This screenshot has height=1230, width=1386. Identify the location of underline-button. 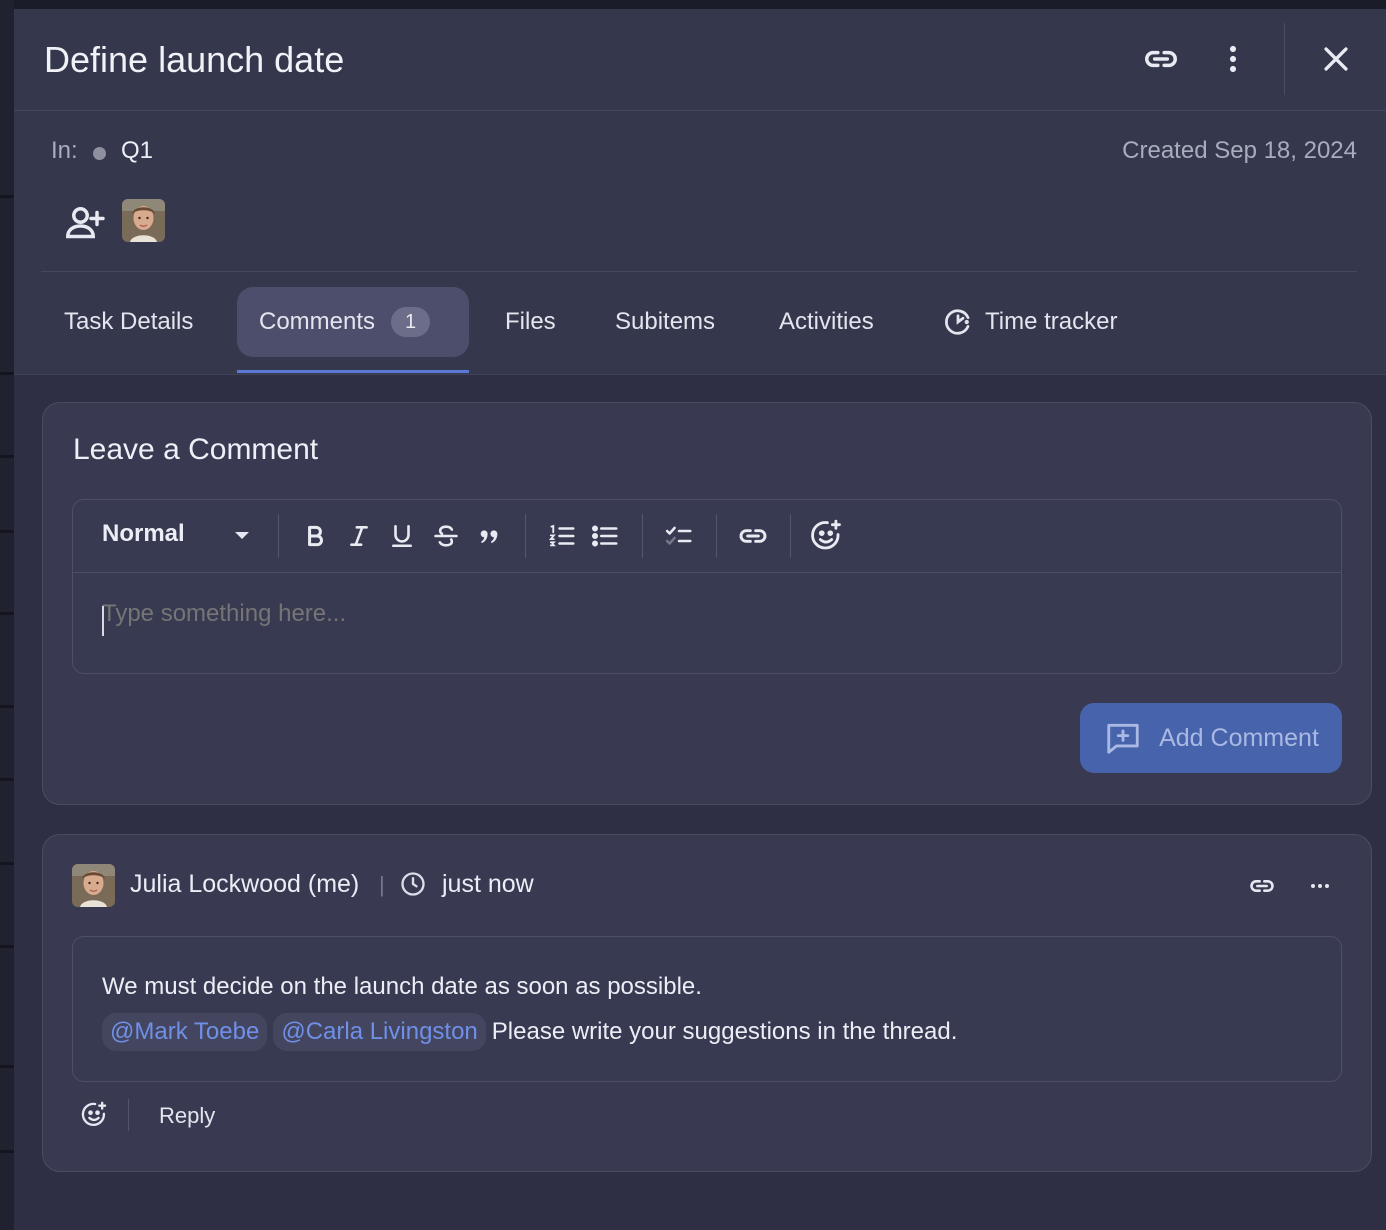
(402, 536).